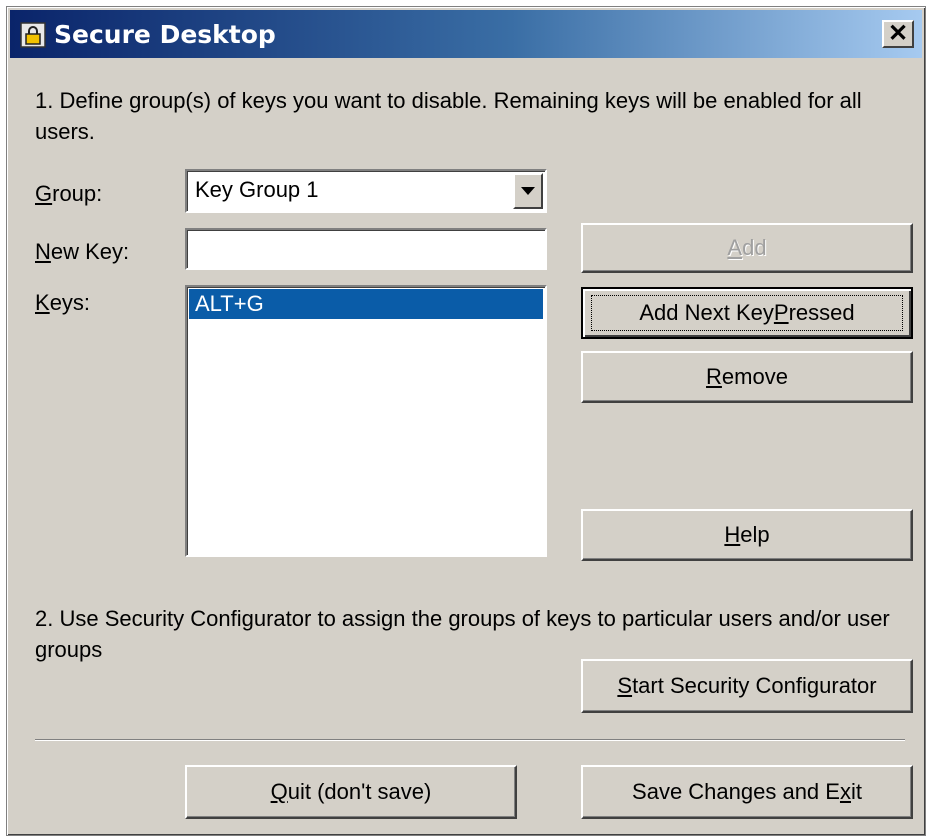 The width and height of the screenshot is (932, 839). What do you see at coordinates (257, 189) in the screenshot?
I see `group-combobox-value: Key Group 1` at bounding box center [257, 189].